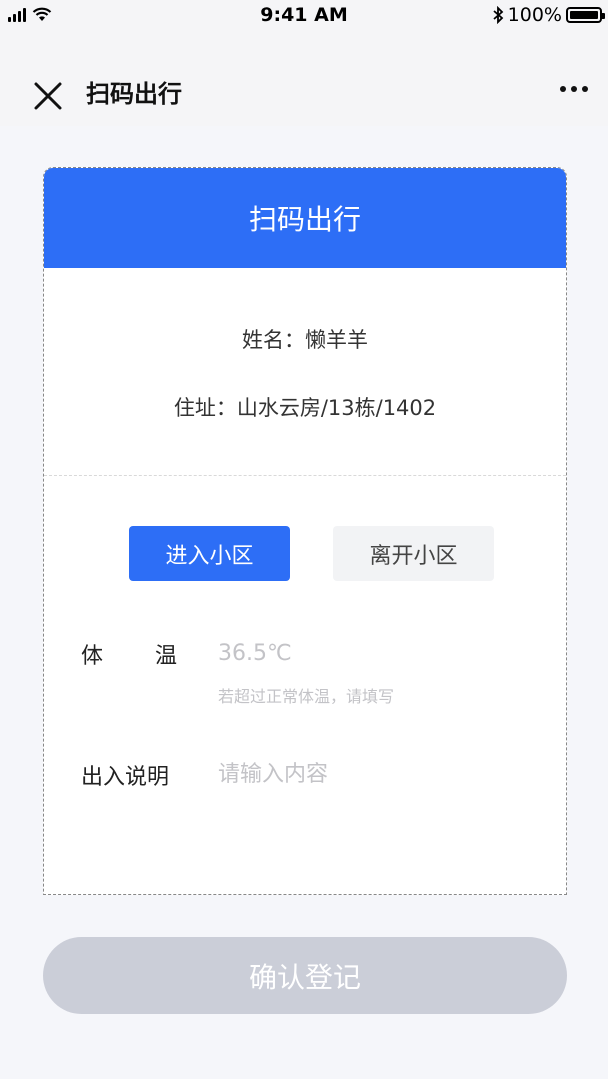 The width and height of the screenshot is (608, 1079). What do you see at coordinates (368, 774) in the screenshot?
I see `remark-input` at bounding box center [368, 774].